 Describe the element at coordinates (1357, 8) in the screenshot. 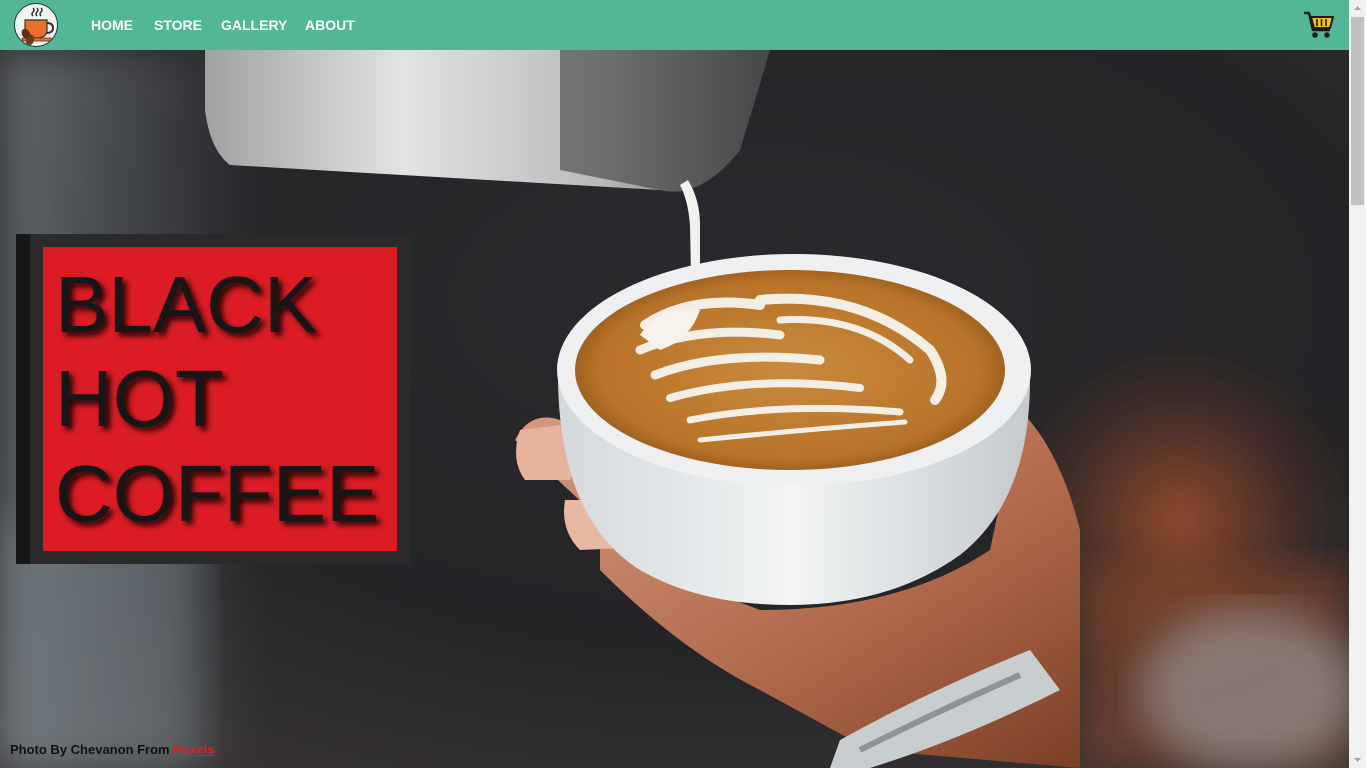

I see `scroll-up-arrow-icon` at that location.